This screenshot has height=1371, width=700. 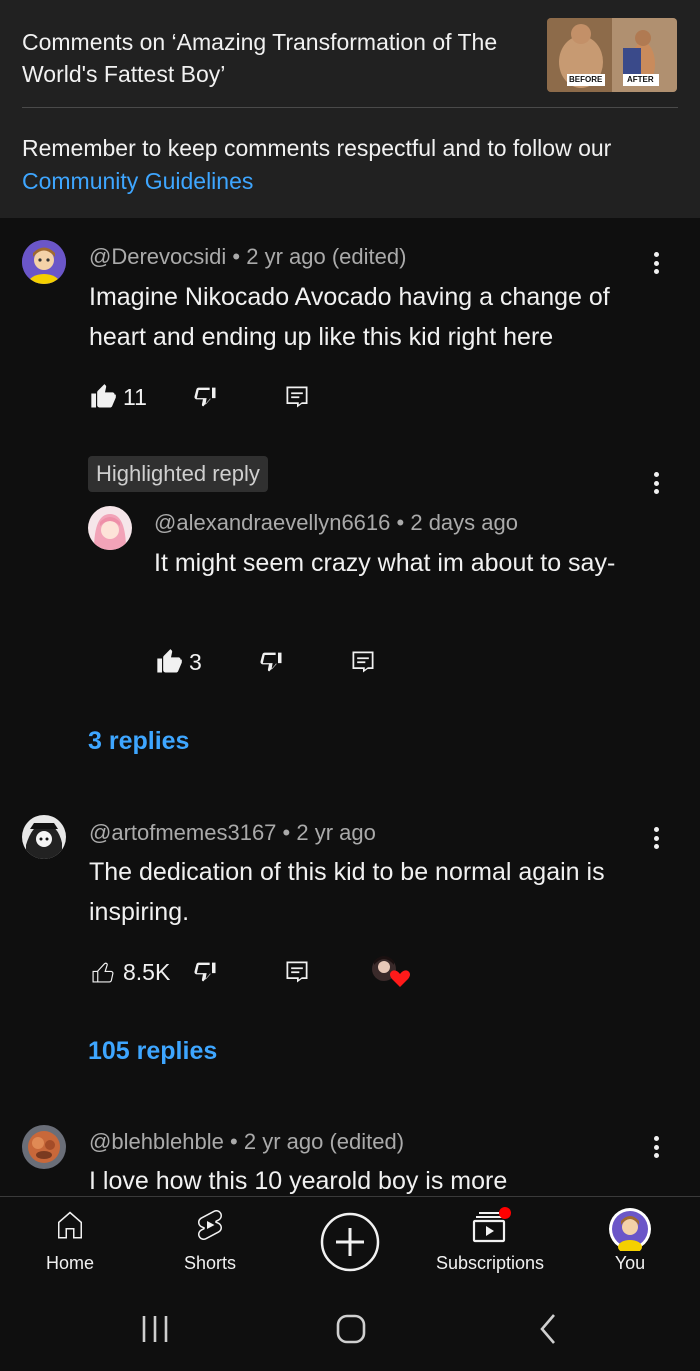 I want to click on comment-author: @blehblehble, so click(x=156, y=1141).